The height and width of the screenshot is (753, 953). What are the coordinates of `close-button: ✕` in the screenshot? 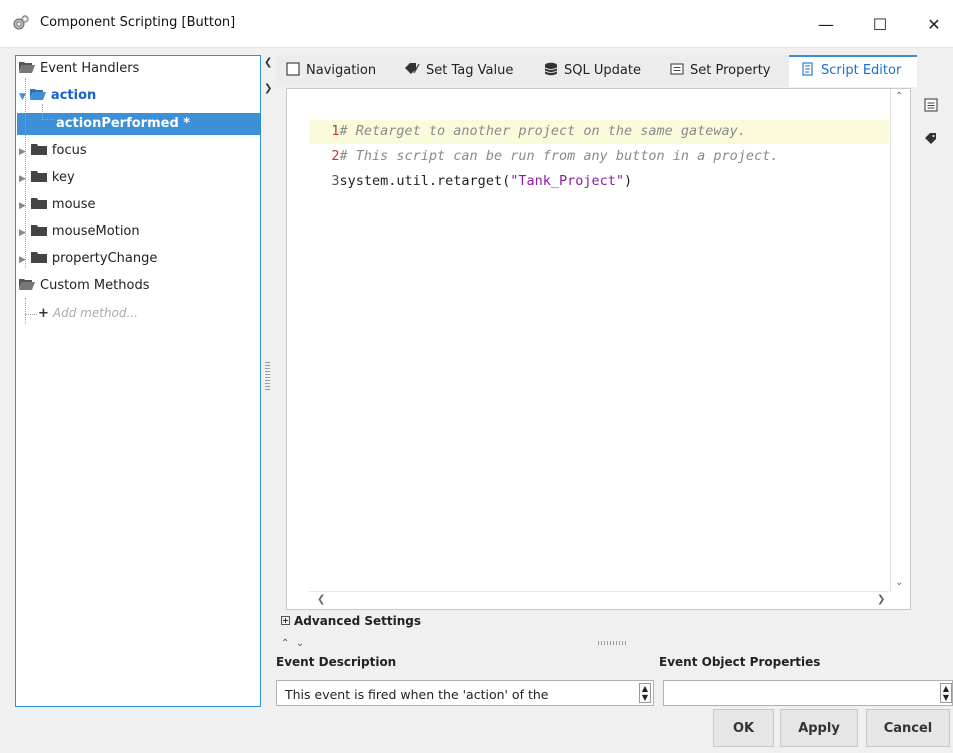 It's located at (932, 24).